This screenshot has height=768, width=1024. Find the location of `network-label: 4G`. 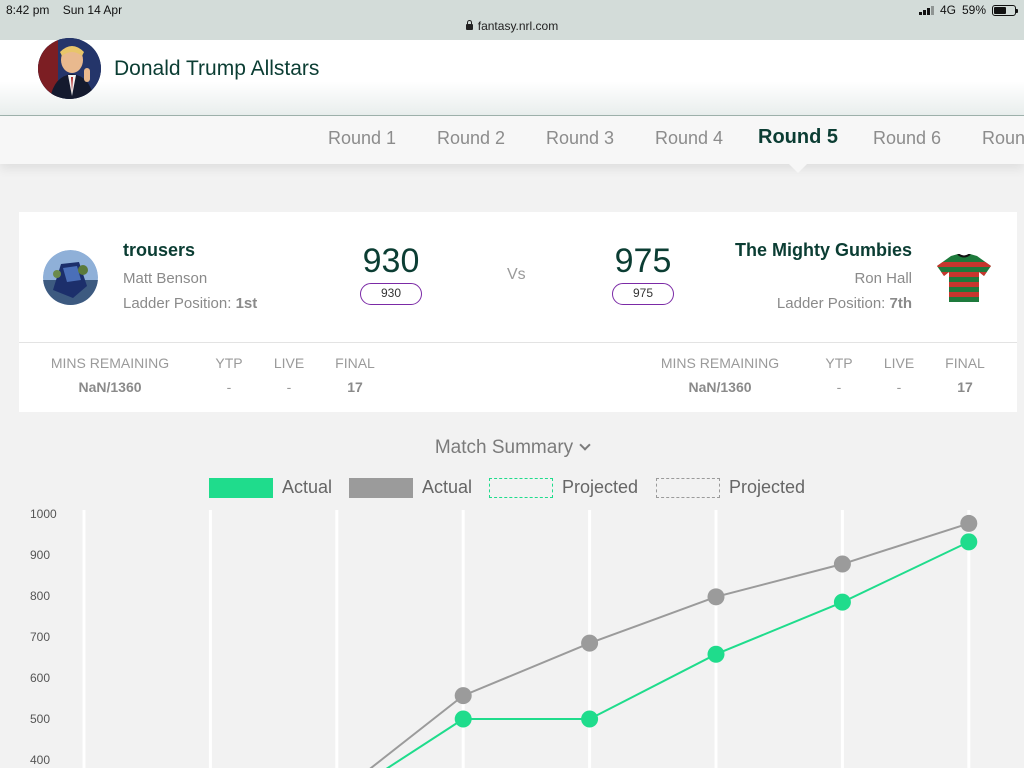

network-label: 4G is located at coordinates (947, 10).